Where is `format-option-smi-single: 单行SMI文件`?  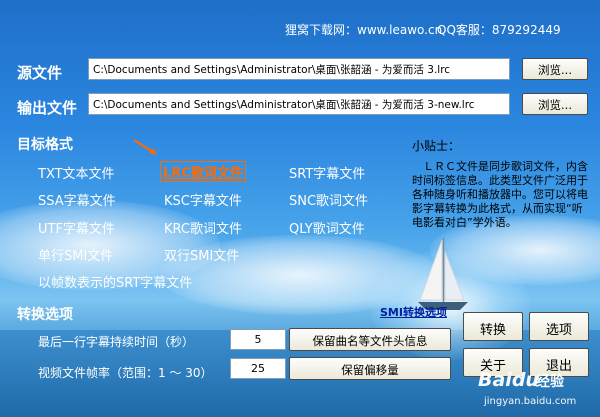
format-option-smi-single: 单行SMI文件 is located at coordinates (75, 254).